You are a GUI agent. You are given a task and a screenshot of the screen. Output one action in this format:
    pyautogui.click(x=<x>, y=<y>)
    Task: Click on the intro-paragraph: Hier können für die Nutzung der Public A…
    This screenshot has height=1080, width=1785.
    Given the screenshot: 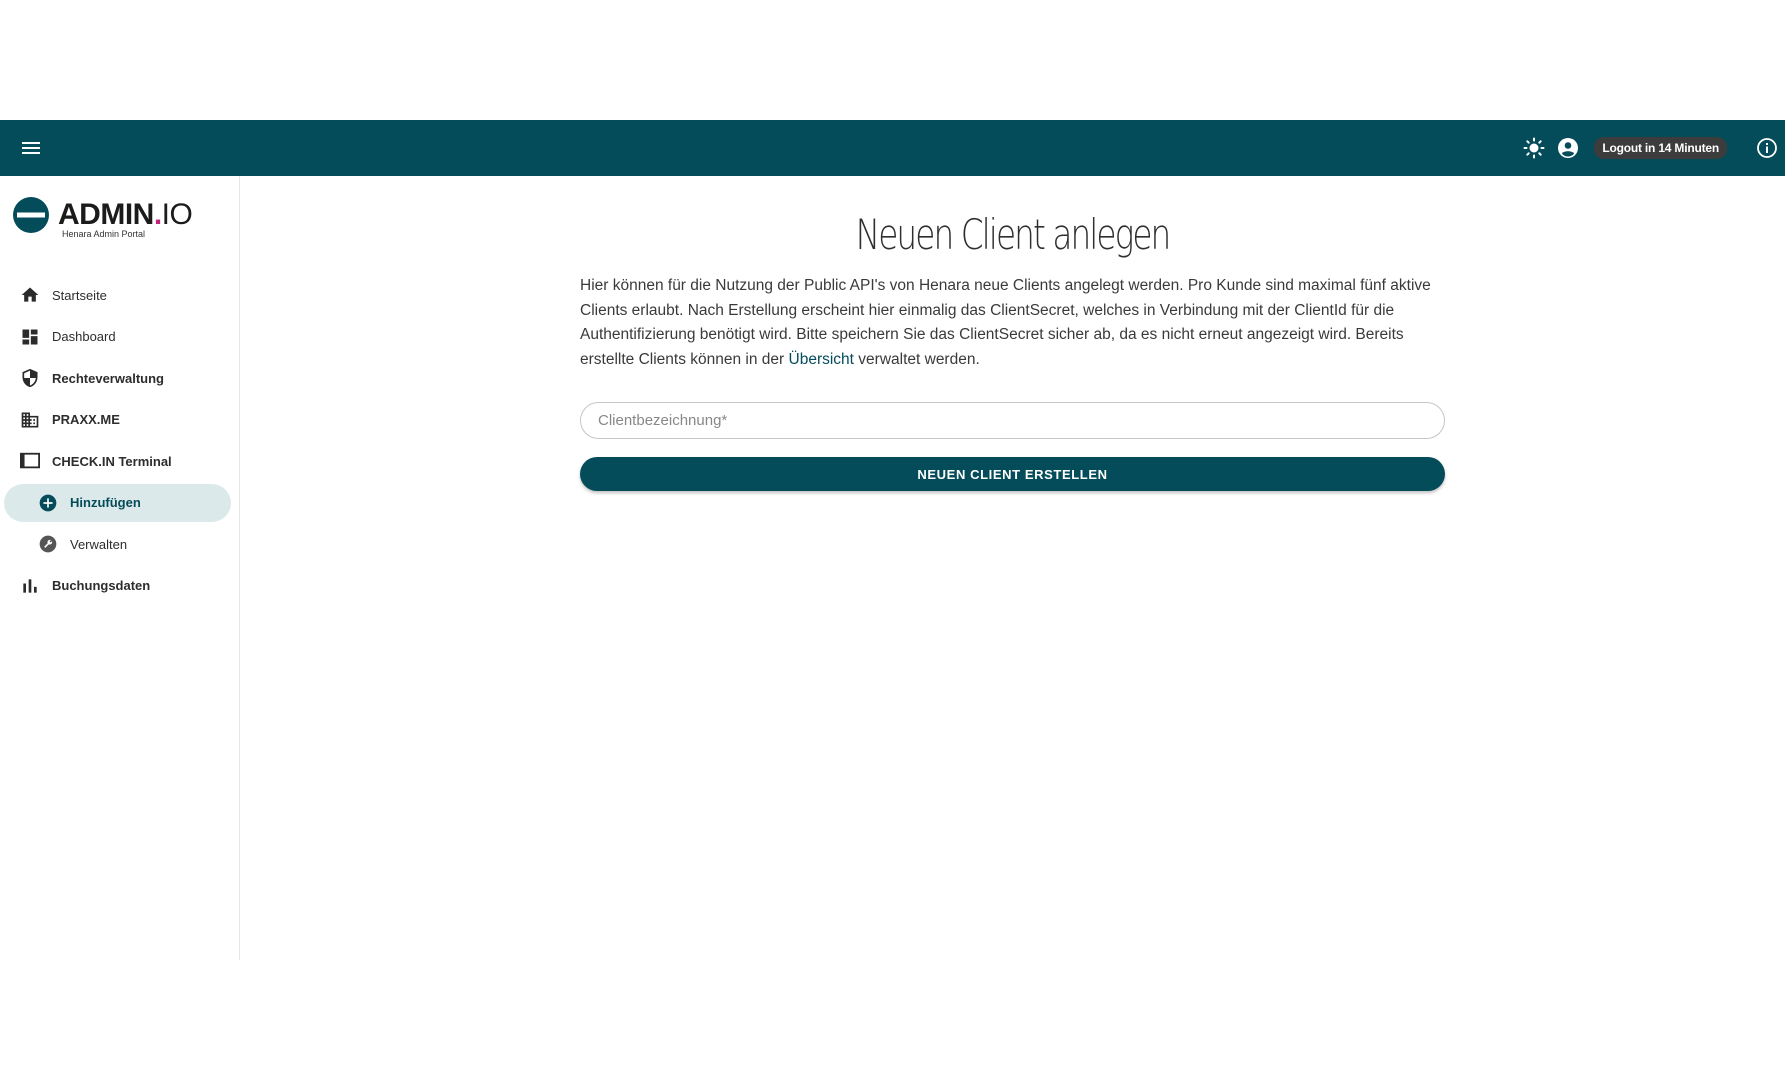 What is the action you would take?
    pyautogui.click(x=1015, y=323)
    